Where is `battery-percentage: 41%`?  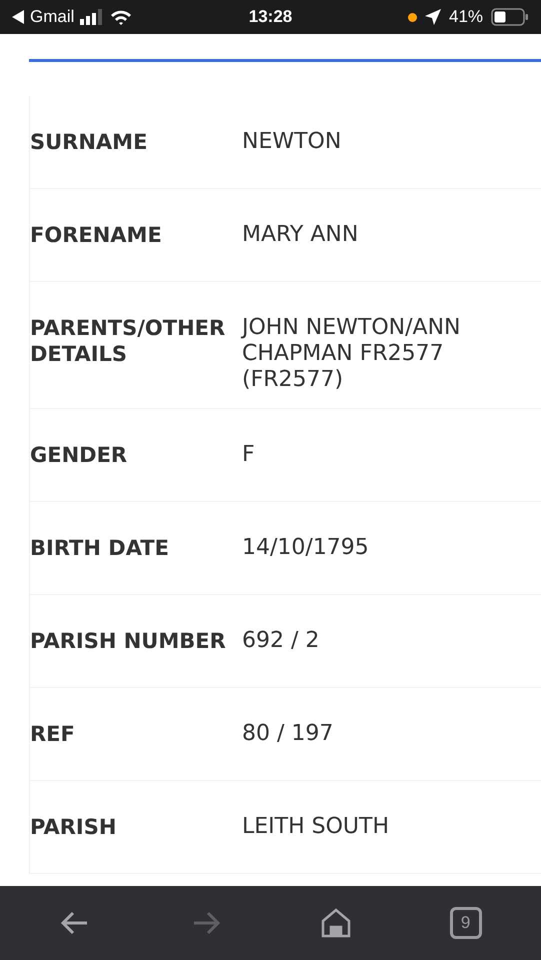 battery-percentage: 41% is located at coordinates (466, 17).